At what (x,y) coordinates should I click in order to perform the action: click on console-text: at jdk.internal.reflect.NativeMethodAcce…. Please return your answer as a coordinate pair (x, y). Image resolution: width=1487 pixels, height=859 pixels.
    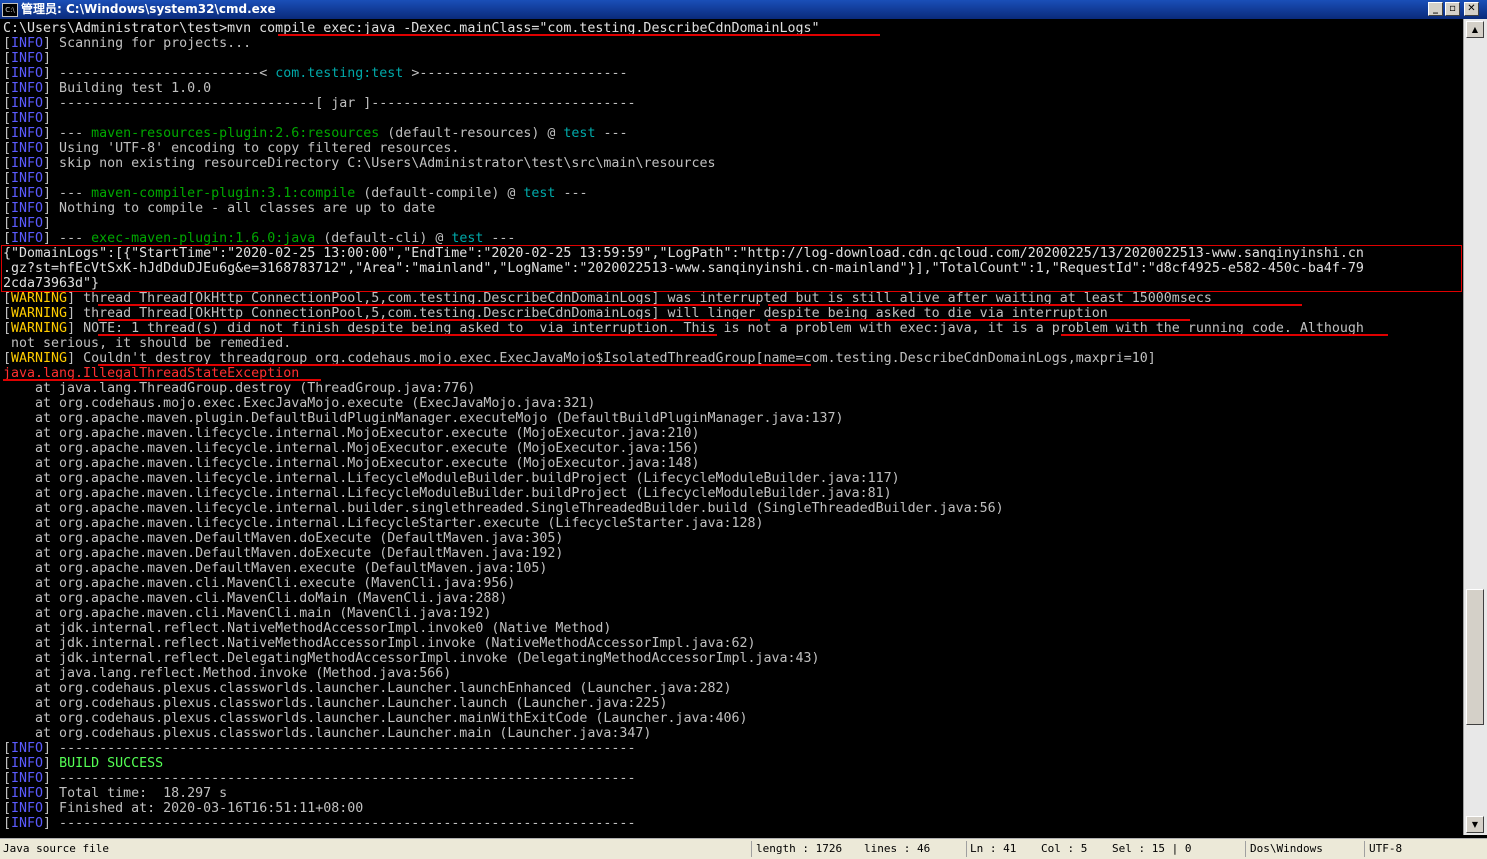
    Looking at the image, I should click on (379, 643).